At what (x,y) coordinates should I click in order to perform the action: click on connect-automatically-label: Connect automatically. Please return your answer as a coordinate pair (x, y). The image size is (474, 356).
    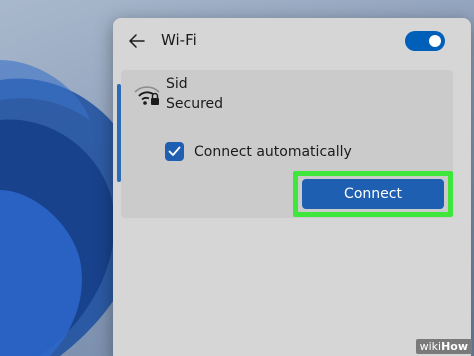
    Looking at the image, I should click on (273, 151).